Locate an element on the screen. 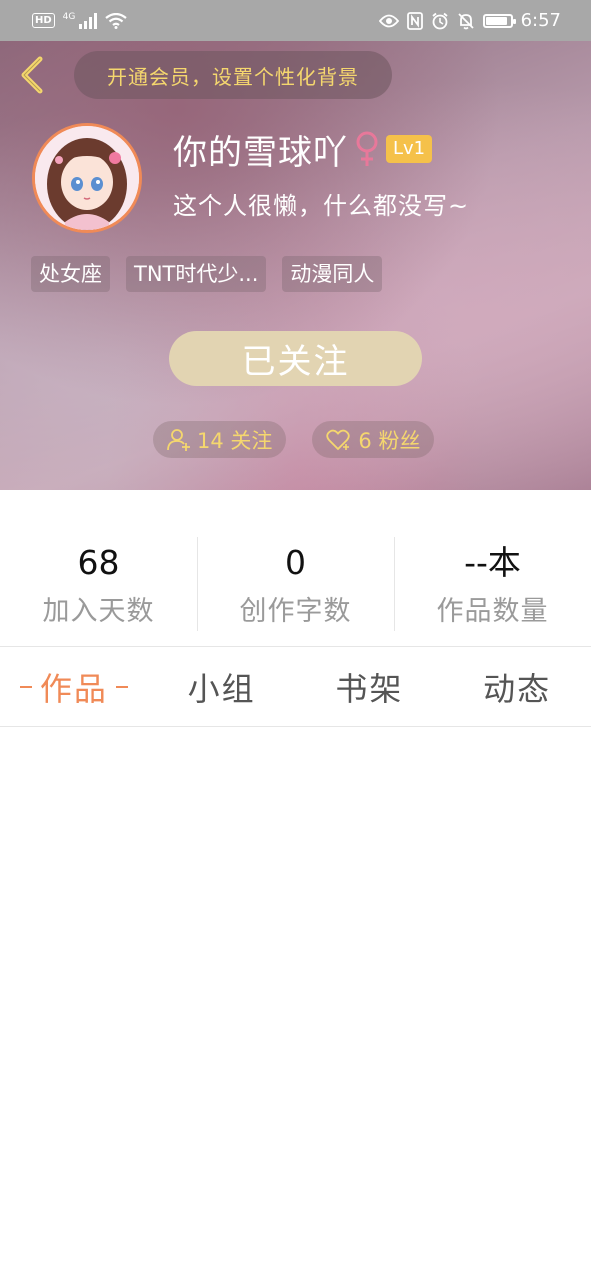 The width and height of the screenshot is (591, 1280). bio: 这个人很懒，什么都没写~ is located at coordinates (321, 206).